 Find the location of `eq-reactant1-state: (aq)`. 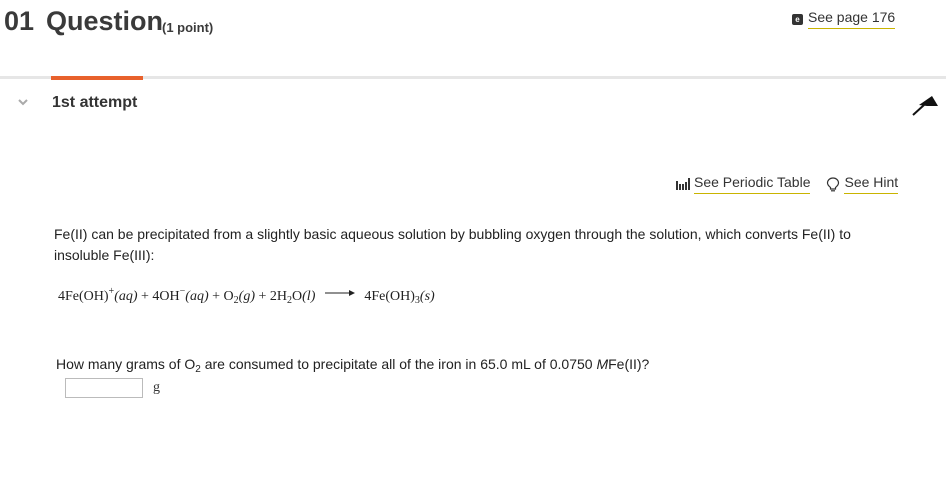

eq-reactant1-state: (aq) is located at coordinates (126, 296).